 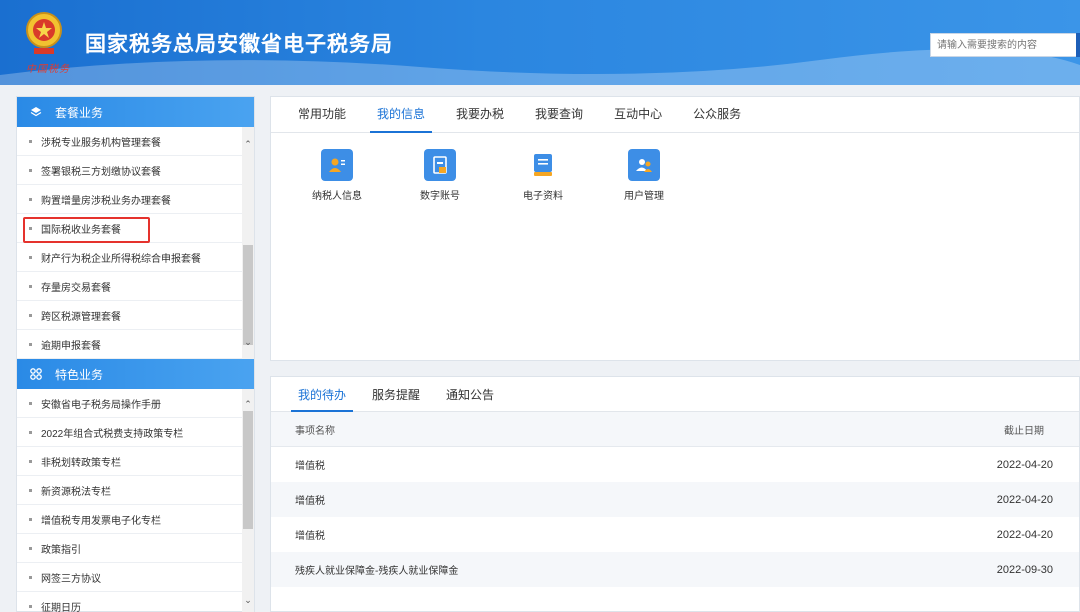 What do you see at coordinates (101, 405) in the screenshot?
I see `sidebar-item-label: 安徽省电子税务局操作手册` at bounding box center [101, 405].